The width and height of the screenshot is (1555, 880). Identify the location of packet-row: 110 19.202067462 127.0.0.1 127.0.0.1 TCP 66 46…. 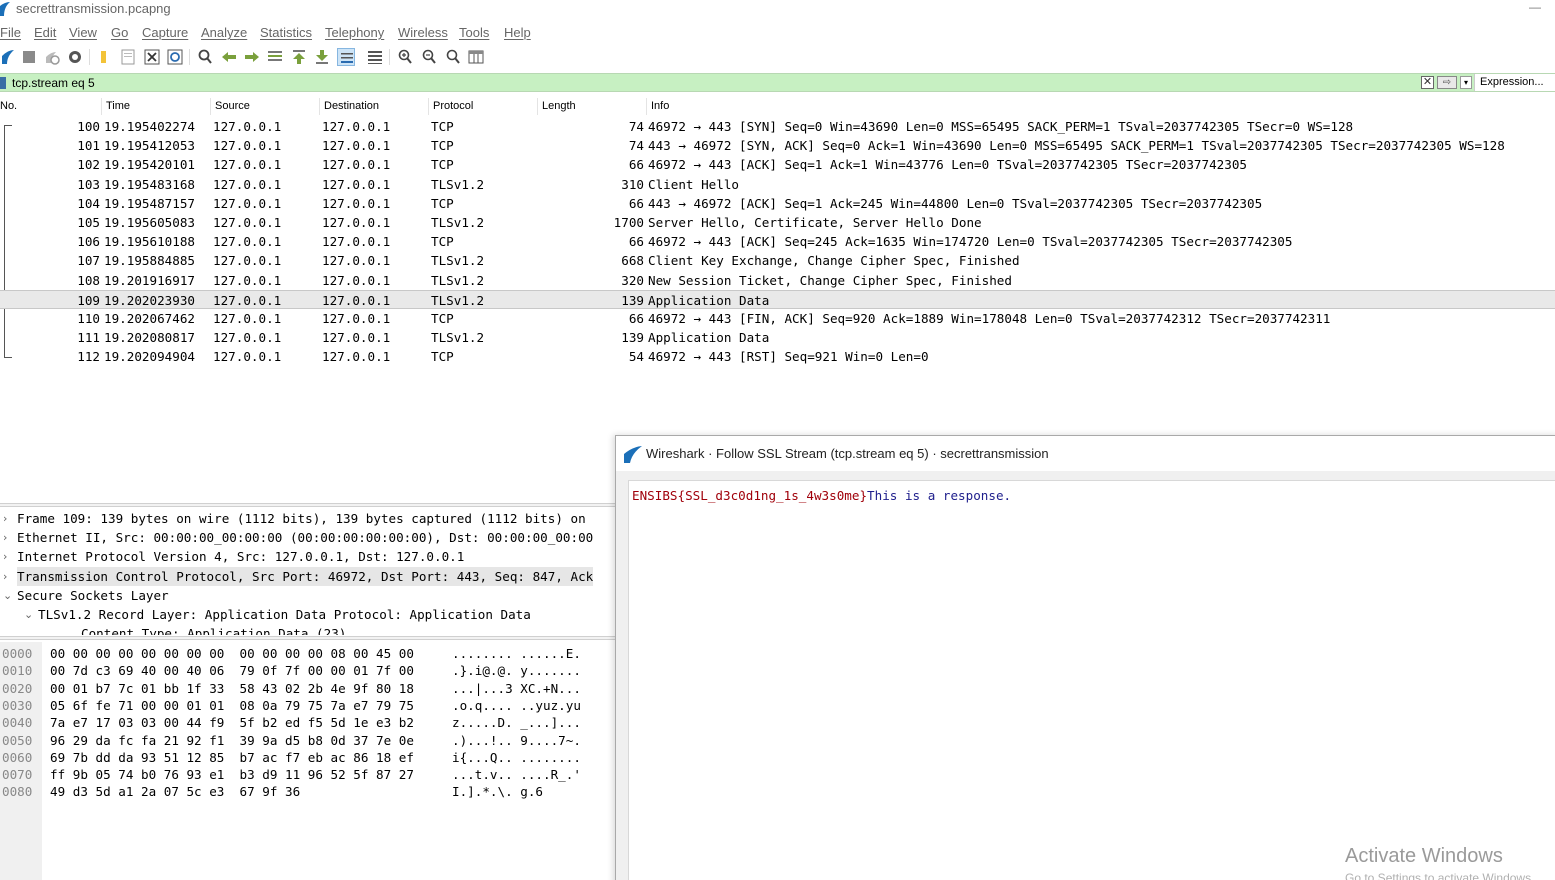
(777, 318).